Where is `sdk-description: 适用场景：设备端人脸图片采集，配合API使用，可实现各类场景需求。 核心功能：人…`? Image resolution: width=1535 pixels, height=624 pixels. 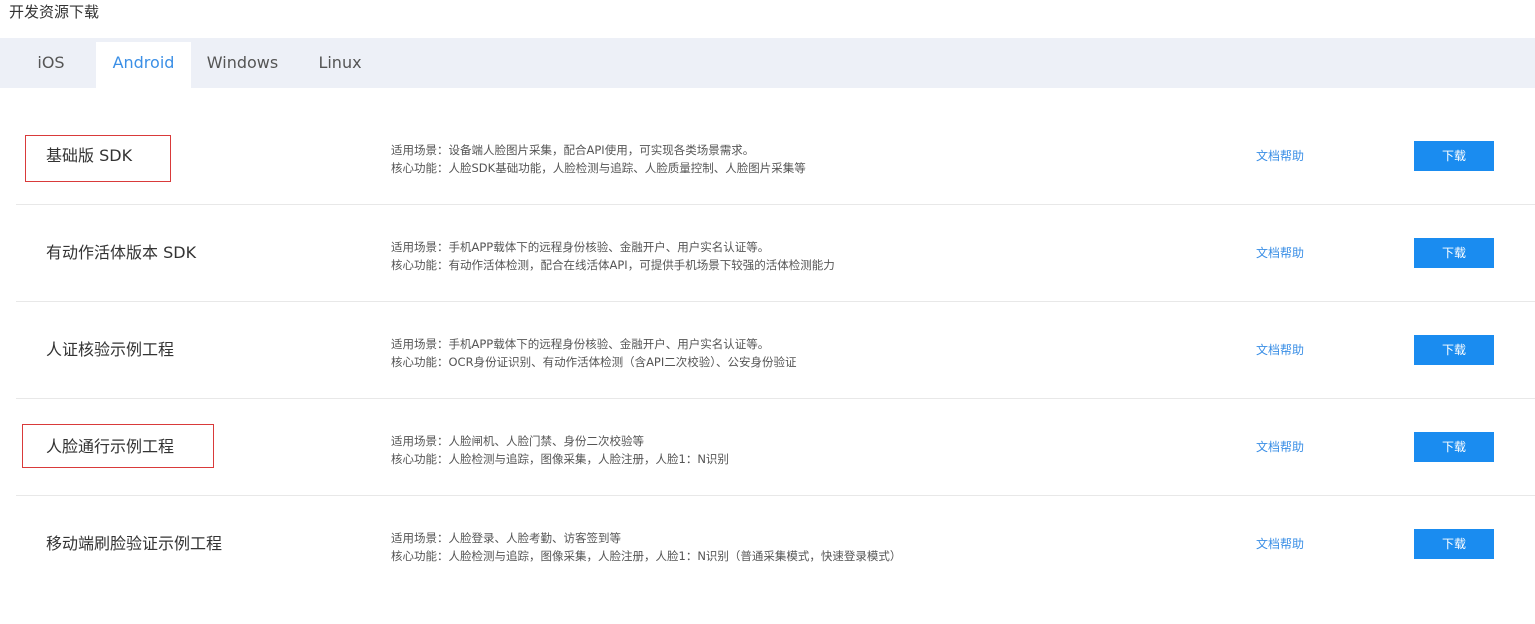
sdk-description: 适用场景：设备端人脸图片采集，配合API使用，可实现各类场景需求。 核心功能：人… is located at coordinates (598, 159).